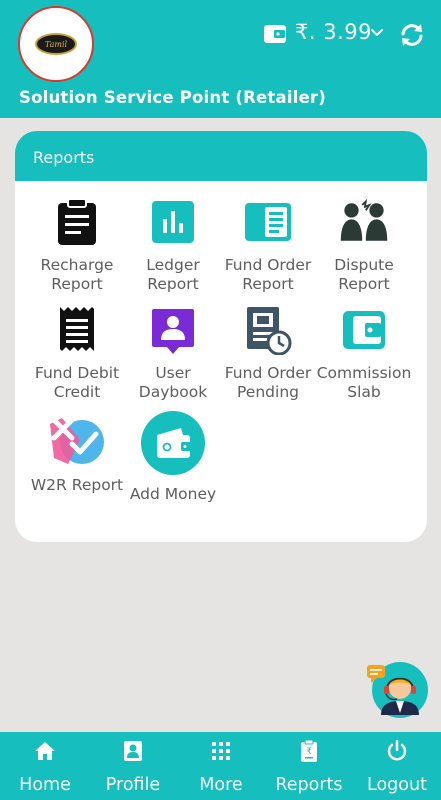 The image size is (441, 800). Describe the element at coordinates (268, 274) in the screenshot. I see `tile-label: Fund Order Report` at that location.